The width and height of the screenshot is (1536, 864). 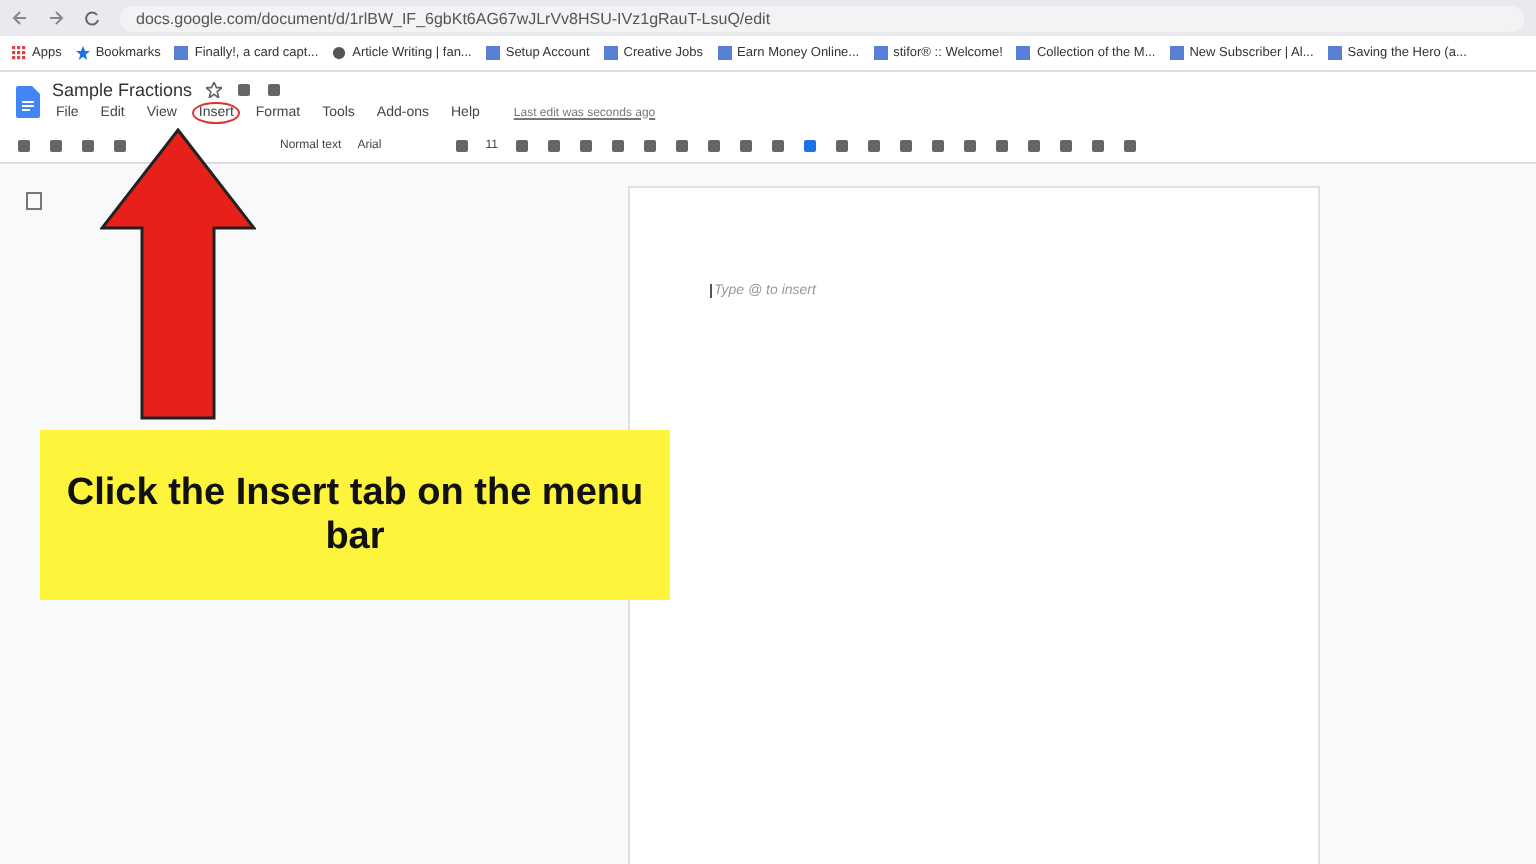 I want to click on back-icon, so click(x=20, y=18).